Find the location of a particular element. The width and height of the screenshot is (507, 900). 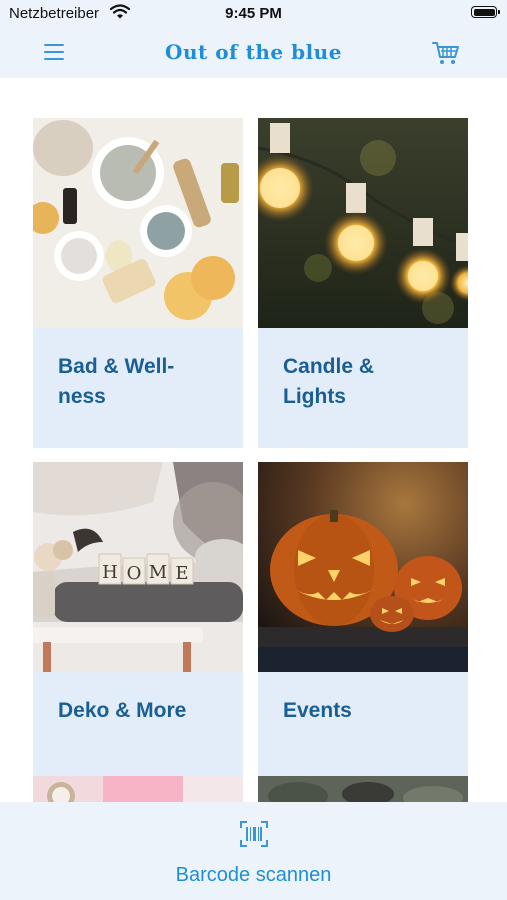

svg-text: E is located at coordinates (181, 573).